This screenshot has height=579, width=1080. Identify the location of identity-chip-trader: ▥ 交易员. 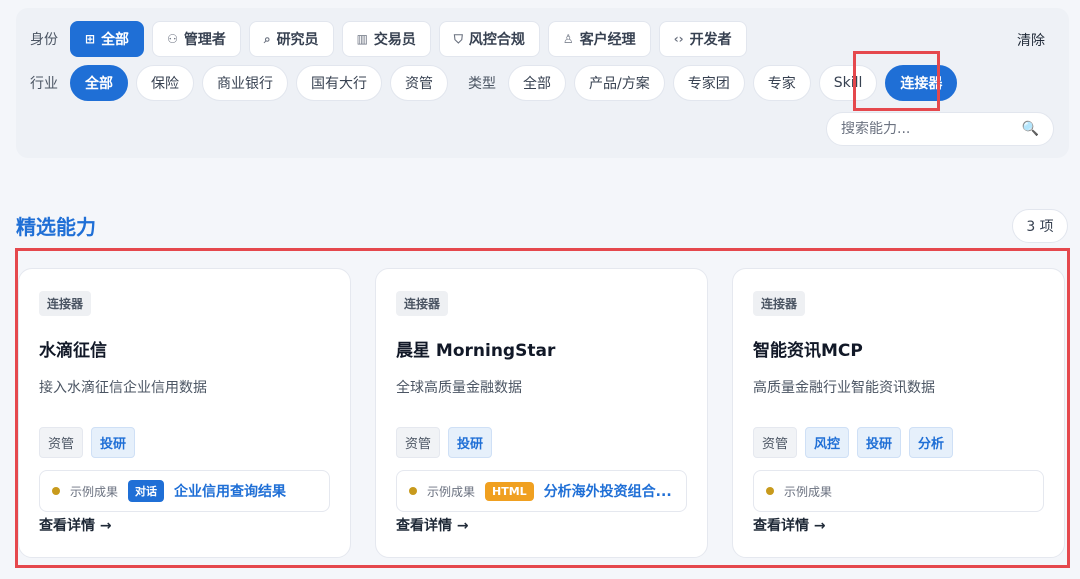
(386, 39).